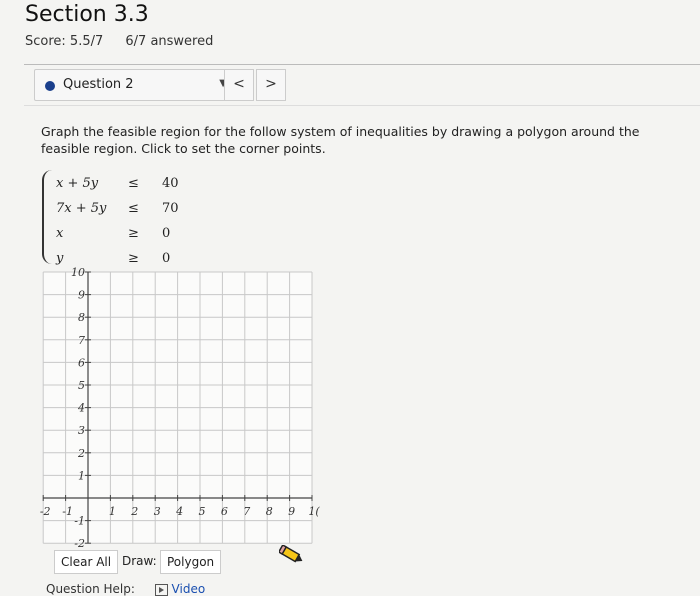  What do you see at coordinates (112, 511) in the screenshot?
I see `x-tick-label: 1` at bounding box center [112, 511].